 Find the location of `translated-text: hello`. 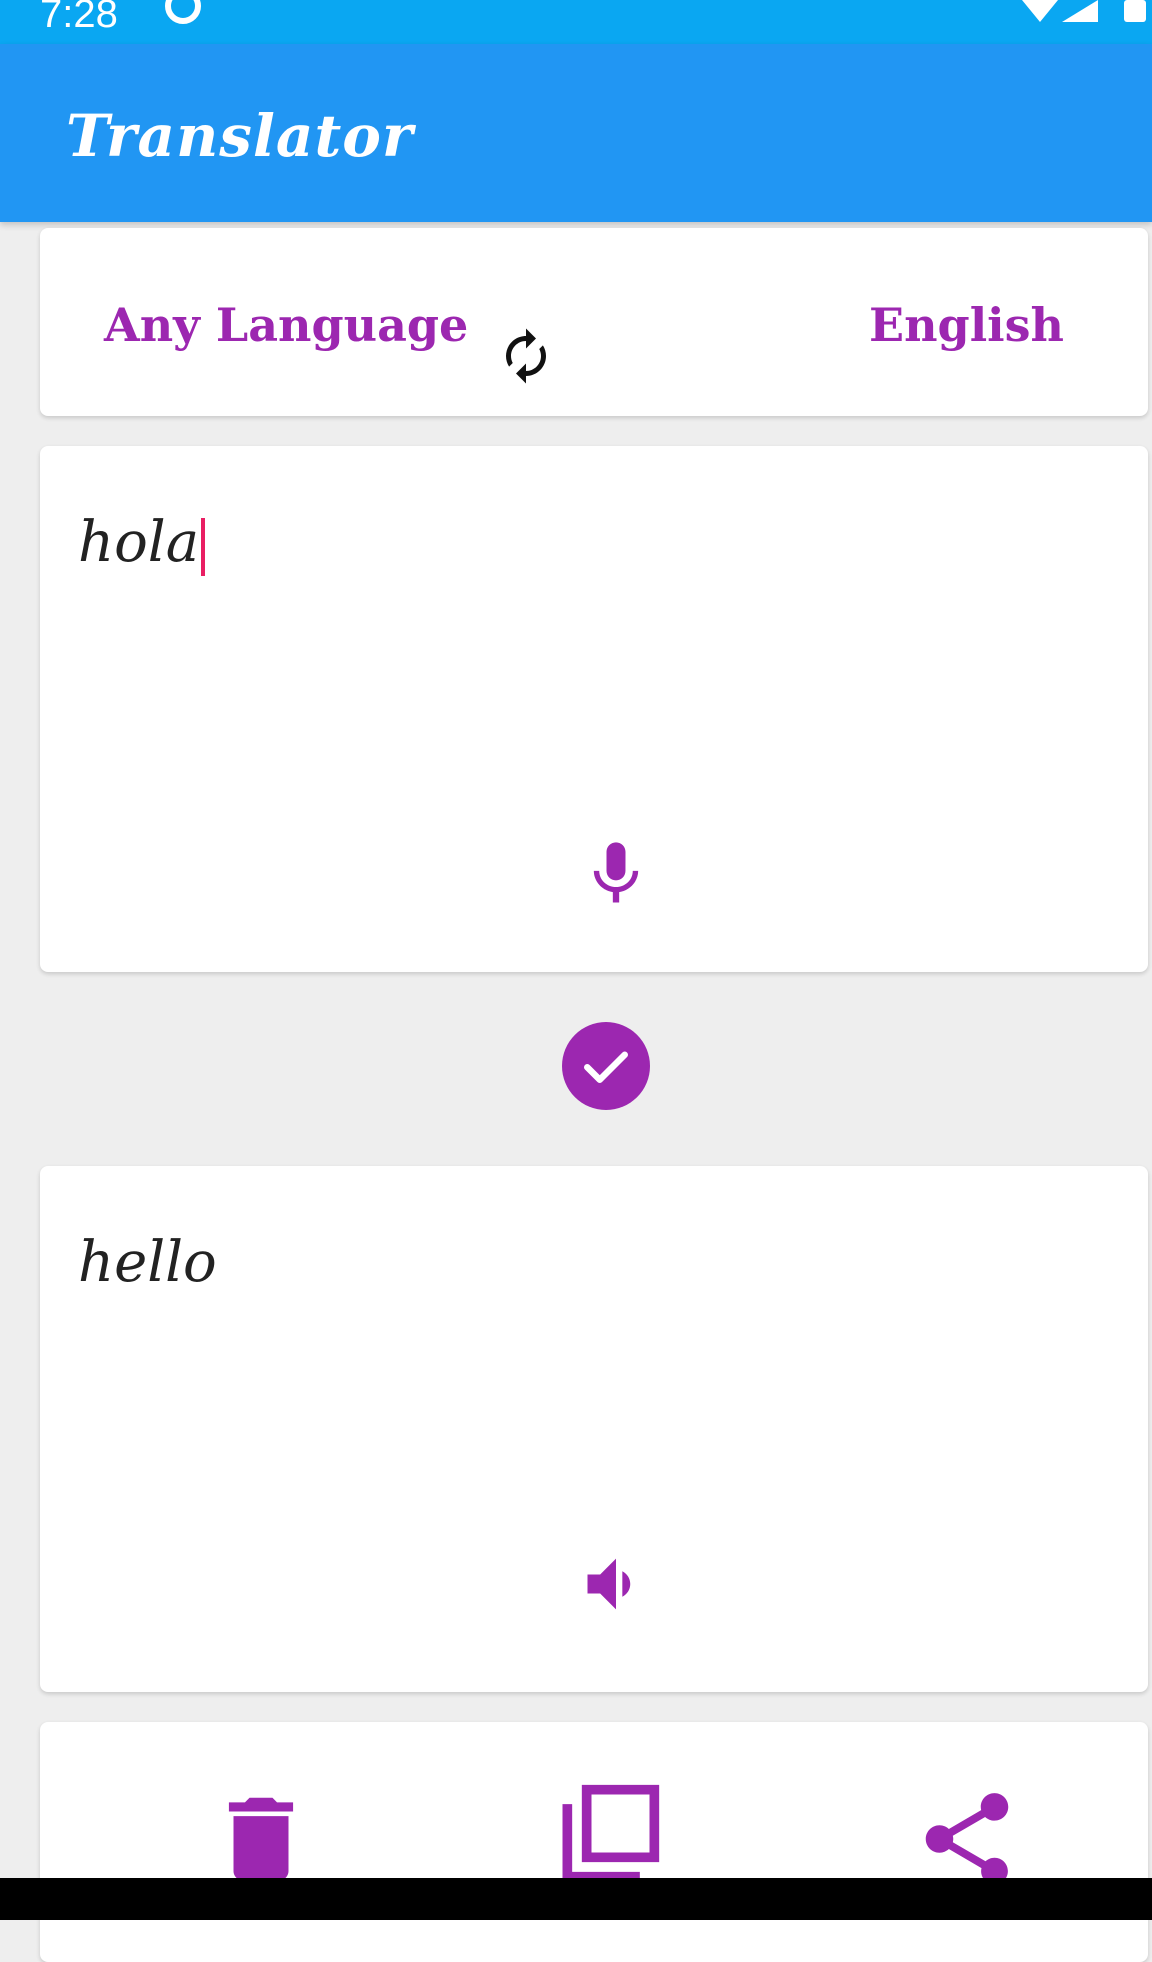

translated-text: hello is located at coordinates (147, 1262).